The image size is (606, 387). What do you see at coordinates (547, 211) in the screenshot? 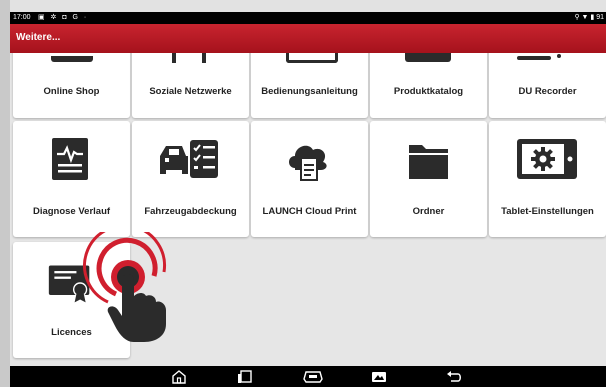
I see `tile-label: Tablet-Einstellungen` at bounding box center [547, 211].